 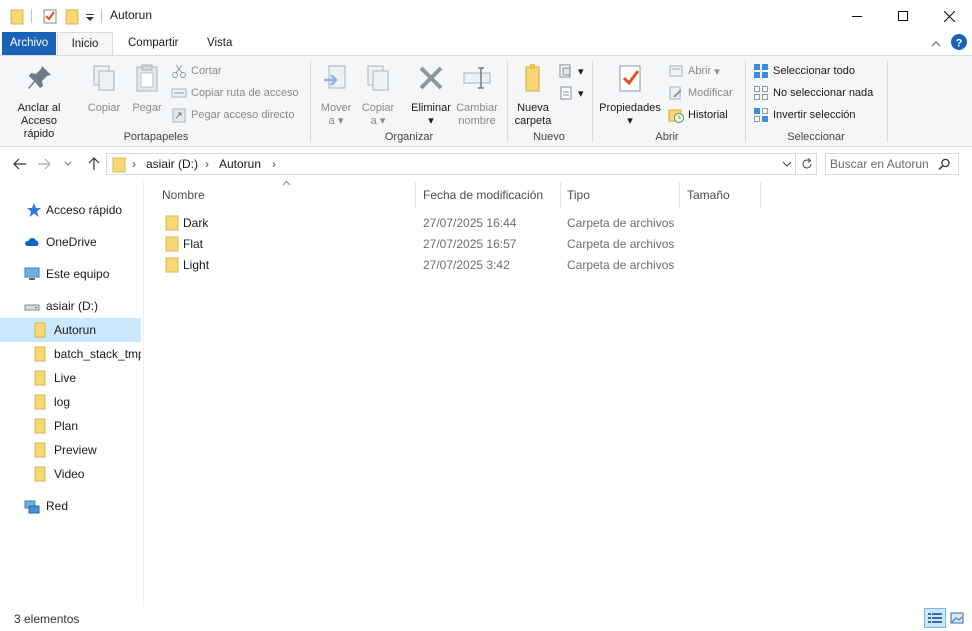 I want to click on nav-folder-log: log, so click(x=70, y=402).